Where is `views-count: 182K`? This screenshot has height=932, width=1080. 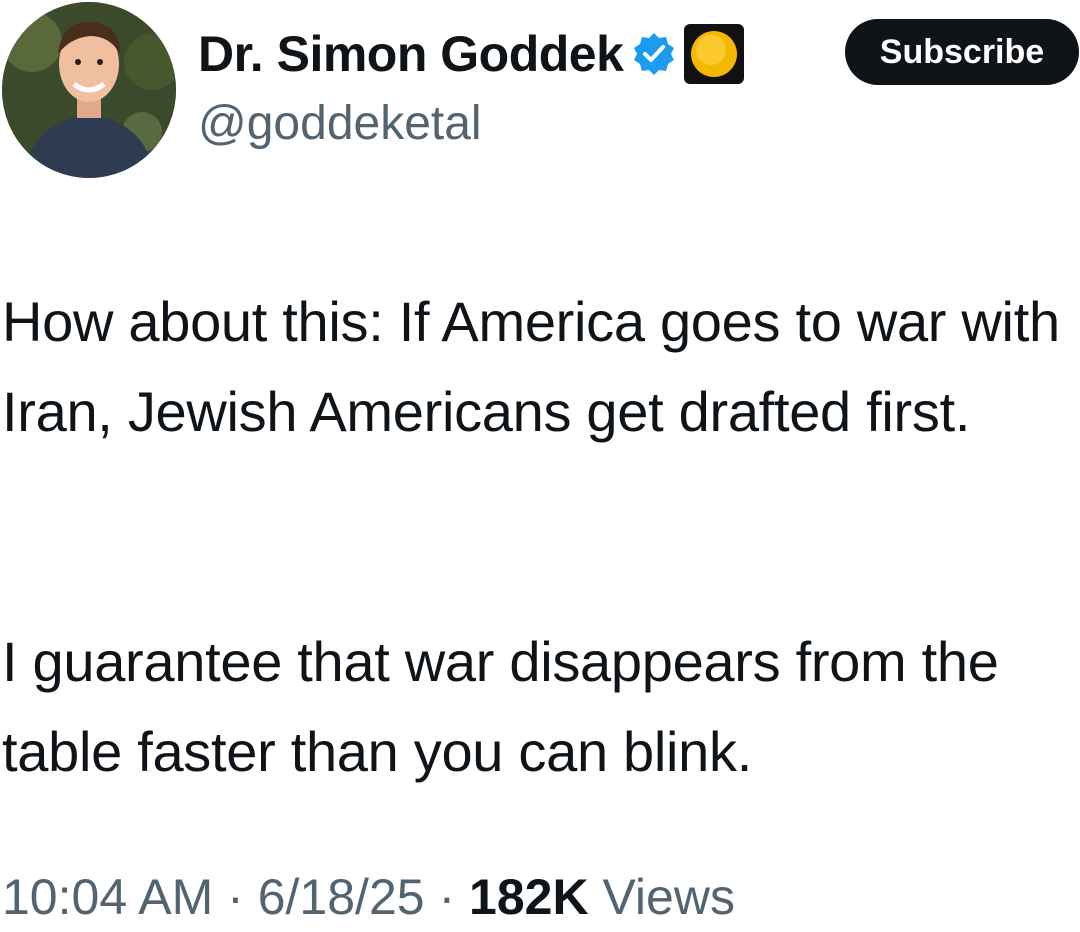 views-count: 182K is located at coordinates (529, 897).